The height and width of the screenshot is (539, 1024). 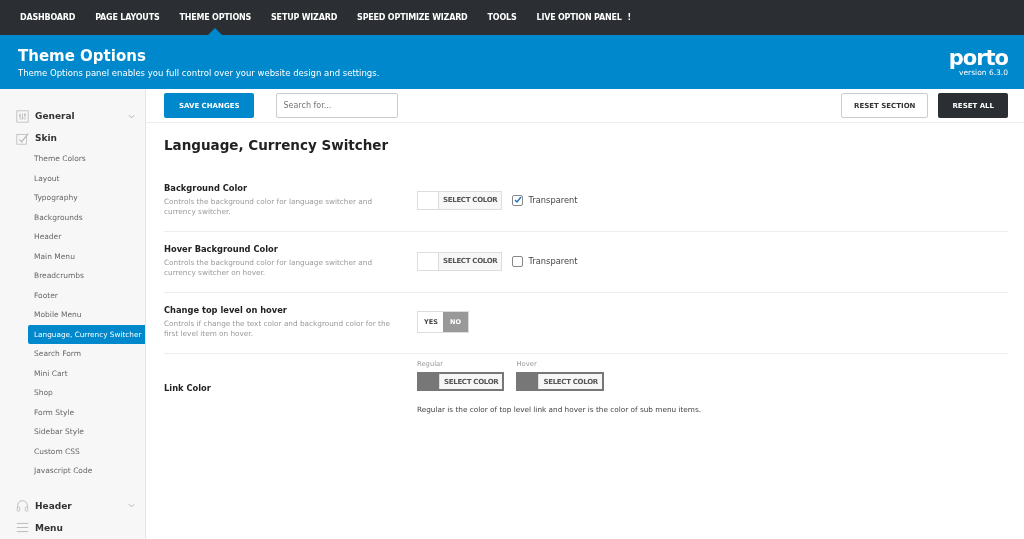 What do you see at coordinates (188, 388) in the screenshot?
I see `setting-title: Link Color` at bounding box center [188, 388].